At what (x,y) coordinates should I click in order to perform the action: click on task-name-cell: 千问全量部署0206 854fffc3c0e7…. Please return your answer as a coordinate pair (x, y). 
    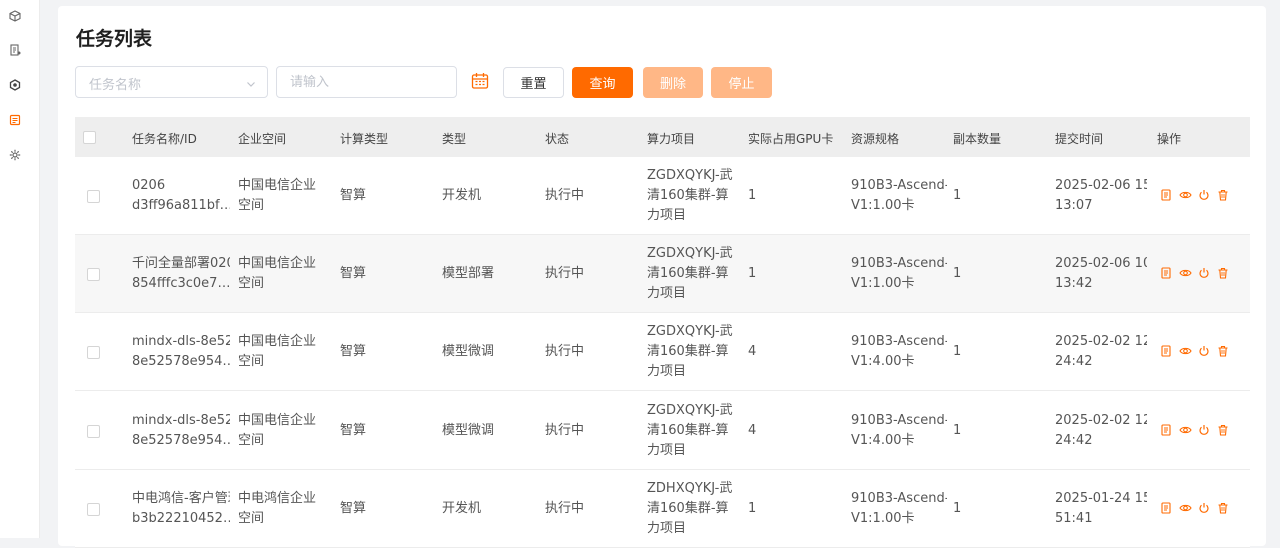
    Looking at the image, I should click on (181, 274).